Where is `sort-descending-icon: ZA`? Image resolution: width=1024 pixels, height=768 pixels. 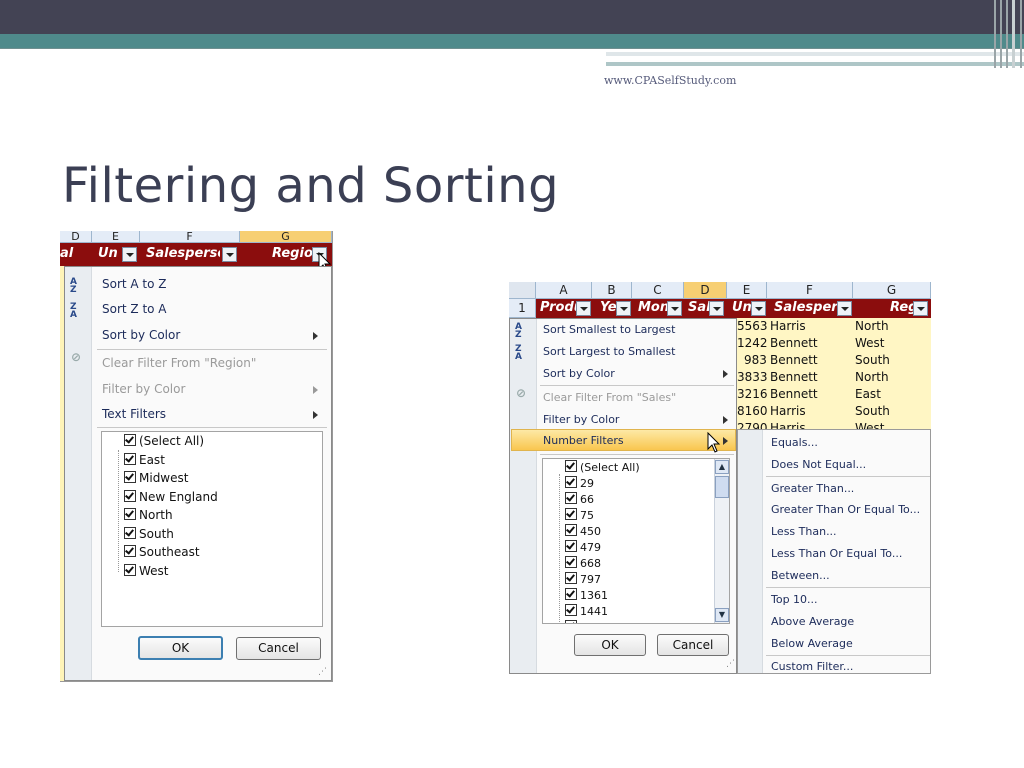 sort-descending-icon: ZA is located at coordinates (518, 353).